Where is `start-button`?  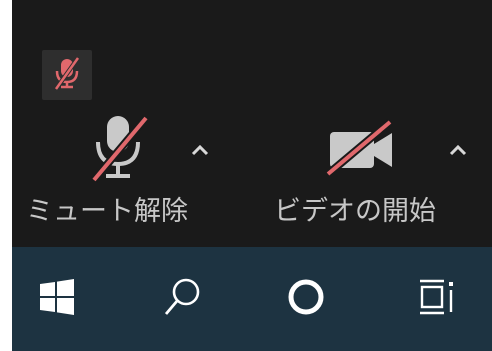
start-button is located at coordinates (57, 299).